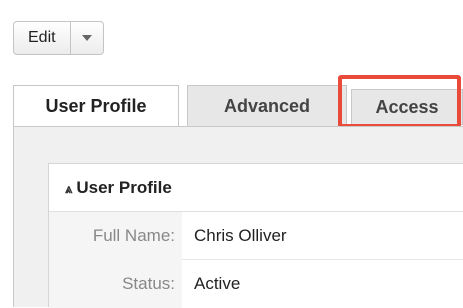 This screenshot has height=308, width=463. I want to click on panel-divider, so click(321, 126).